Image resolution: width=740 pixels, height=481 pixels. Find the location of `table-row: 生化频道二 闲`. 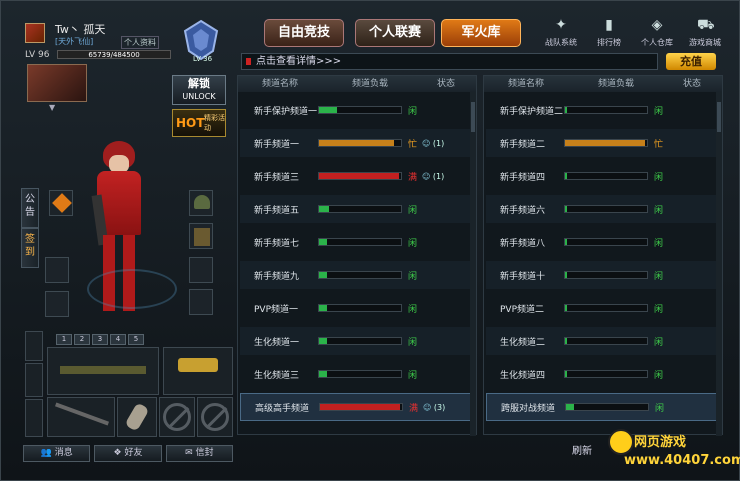

table-row: 生化频道二 闲 is located at coordinates (604, 341).